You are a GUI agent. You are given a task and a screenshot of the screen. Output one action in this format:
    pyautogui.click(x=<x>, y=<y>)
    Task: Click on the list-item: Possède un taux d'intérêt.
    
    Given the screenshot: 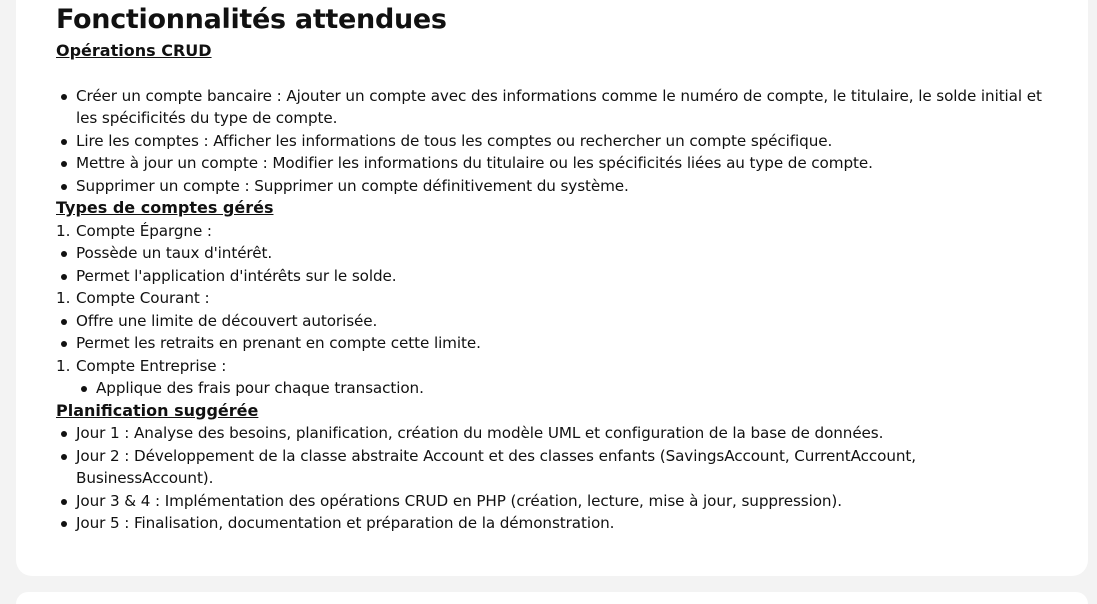 What is the action you would take?
    pyautogui.click(x=556, y=253)
    